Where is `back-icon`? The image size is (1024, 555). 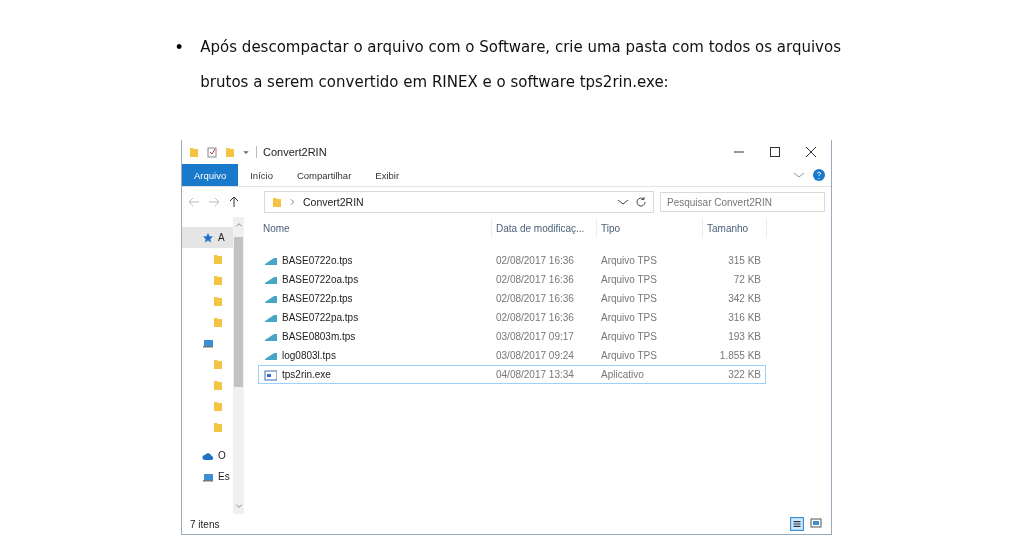 back-icon is located at coordinates (194, 202).